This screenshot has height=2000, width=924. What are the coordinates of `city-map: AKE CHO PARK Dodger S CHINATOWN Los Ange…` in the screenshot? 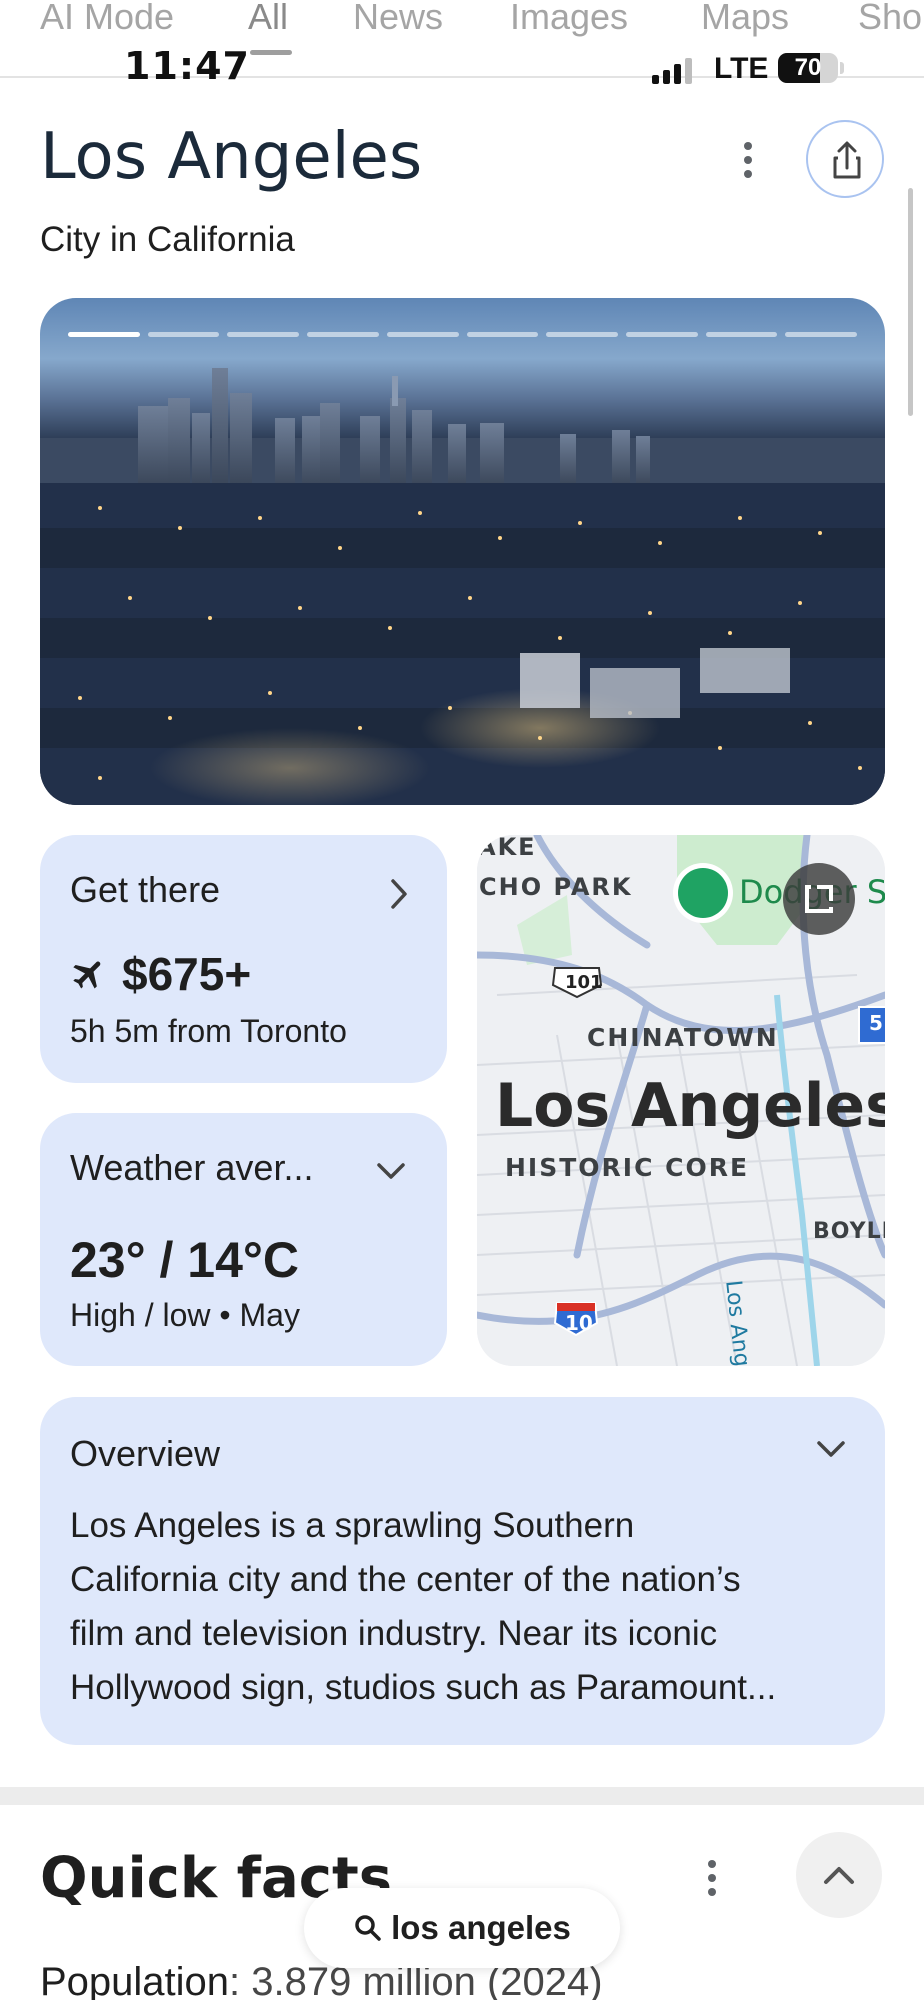 It's located at (681, 1100).